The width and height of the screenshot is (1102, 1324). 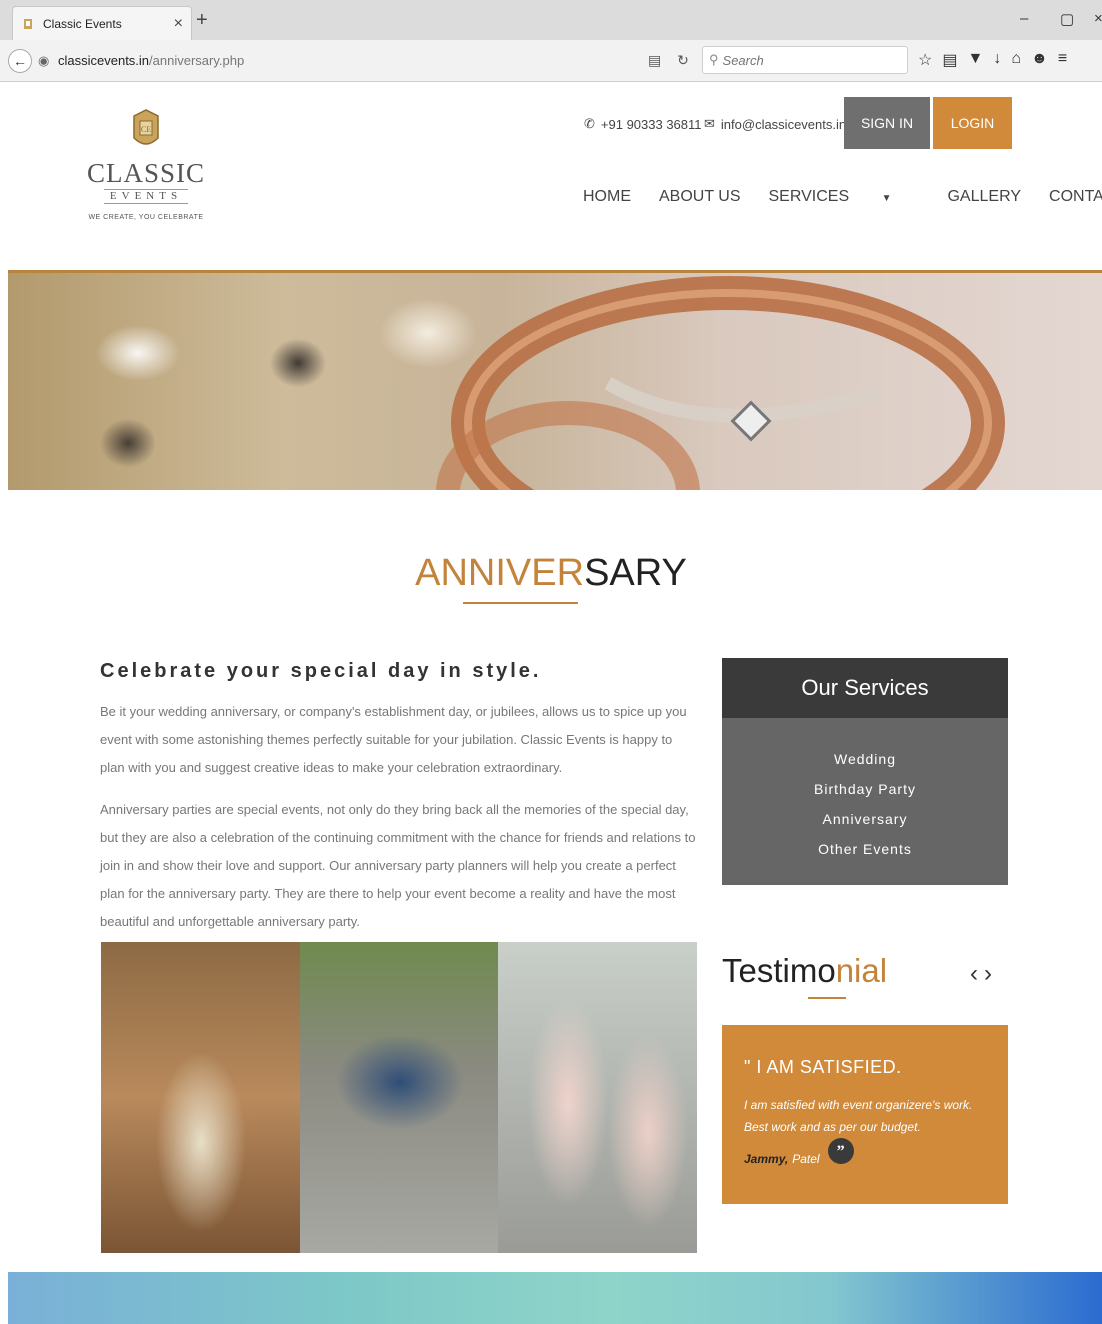 What do you see at coordinates (840, 1151) in the screenshot?
I see `quote-icon: ”` at bounding box center [840, 1151].